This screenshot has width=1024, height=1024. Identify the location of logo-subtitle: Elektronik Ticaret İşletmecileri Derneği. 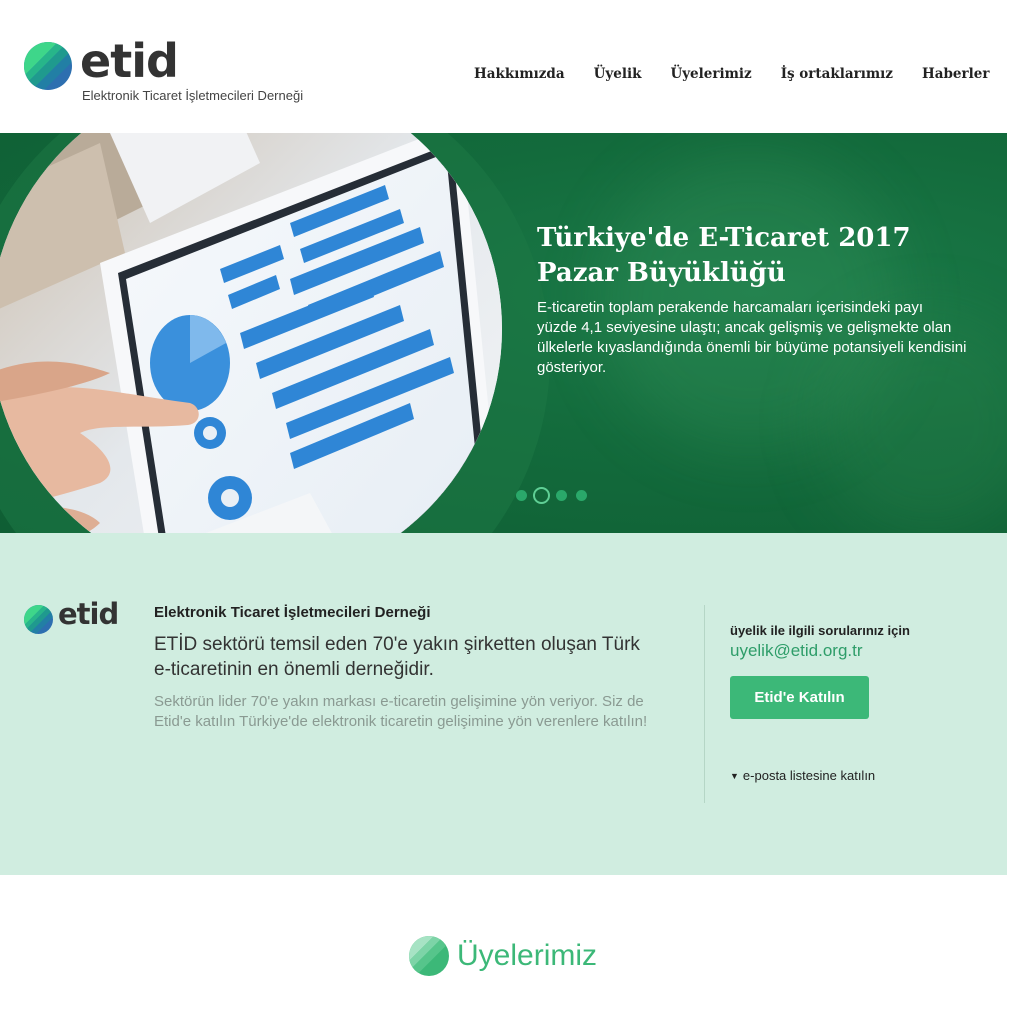
(193, 95).